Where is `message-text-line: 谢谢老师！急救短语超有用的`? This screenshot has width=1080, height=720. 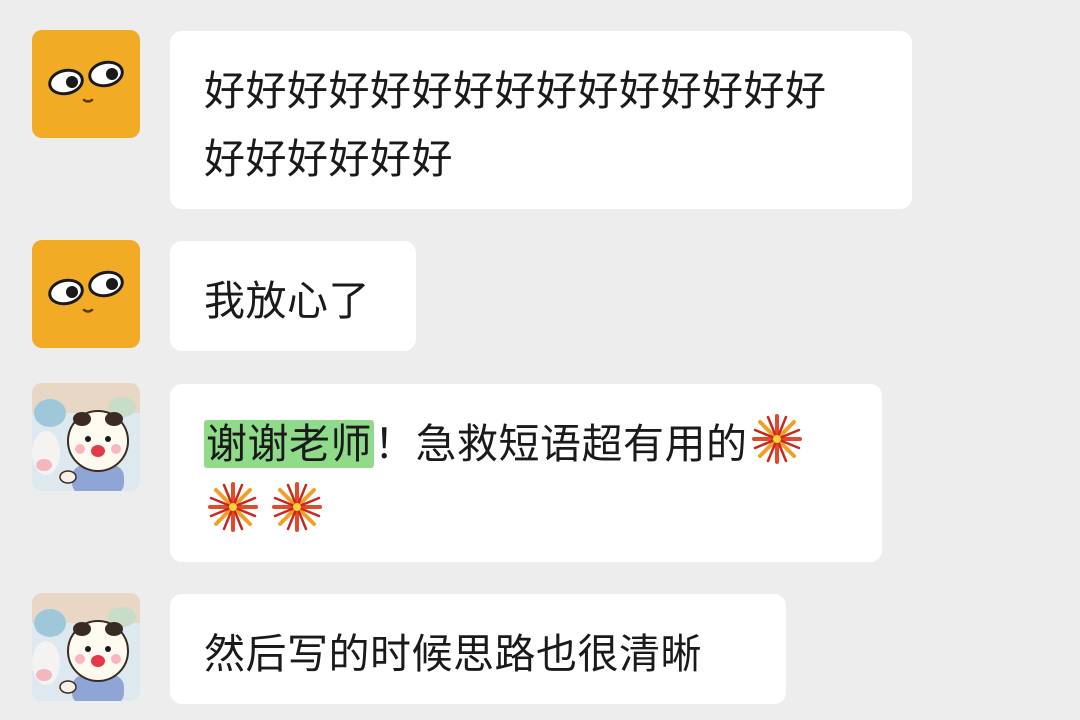 message-text-line: 谢谢老师！急救短语超有用的 is located at coordinates (526, 444).